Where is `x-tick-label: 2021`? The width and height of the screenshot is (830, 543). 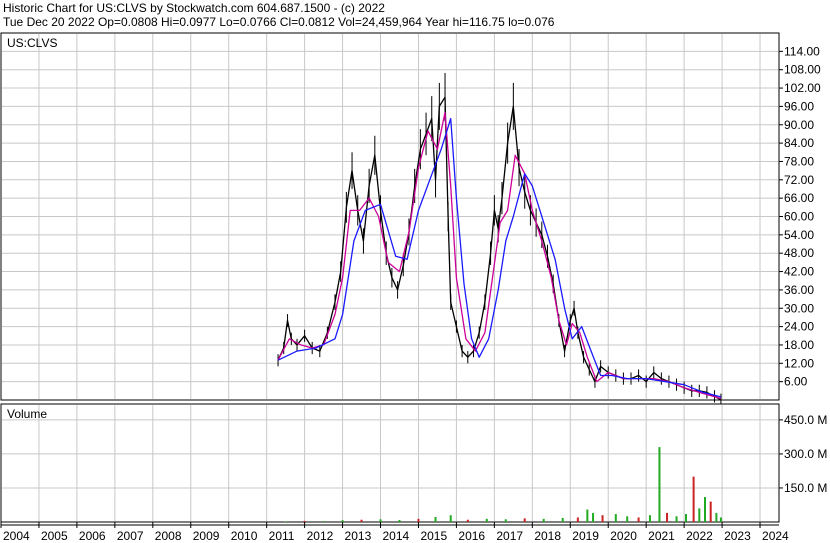
x-tick-label: 2021 is located at coordinates (661, 536).